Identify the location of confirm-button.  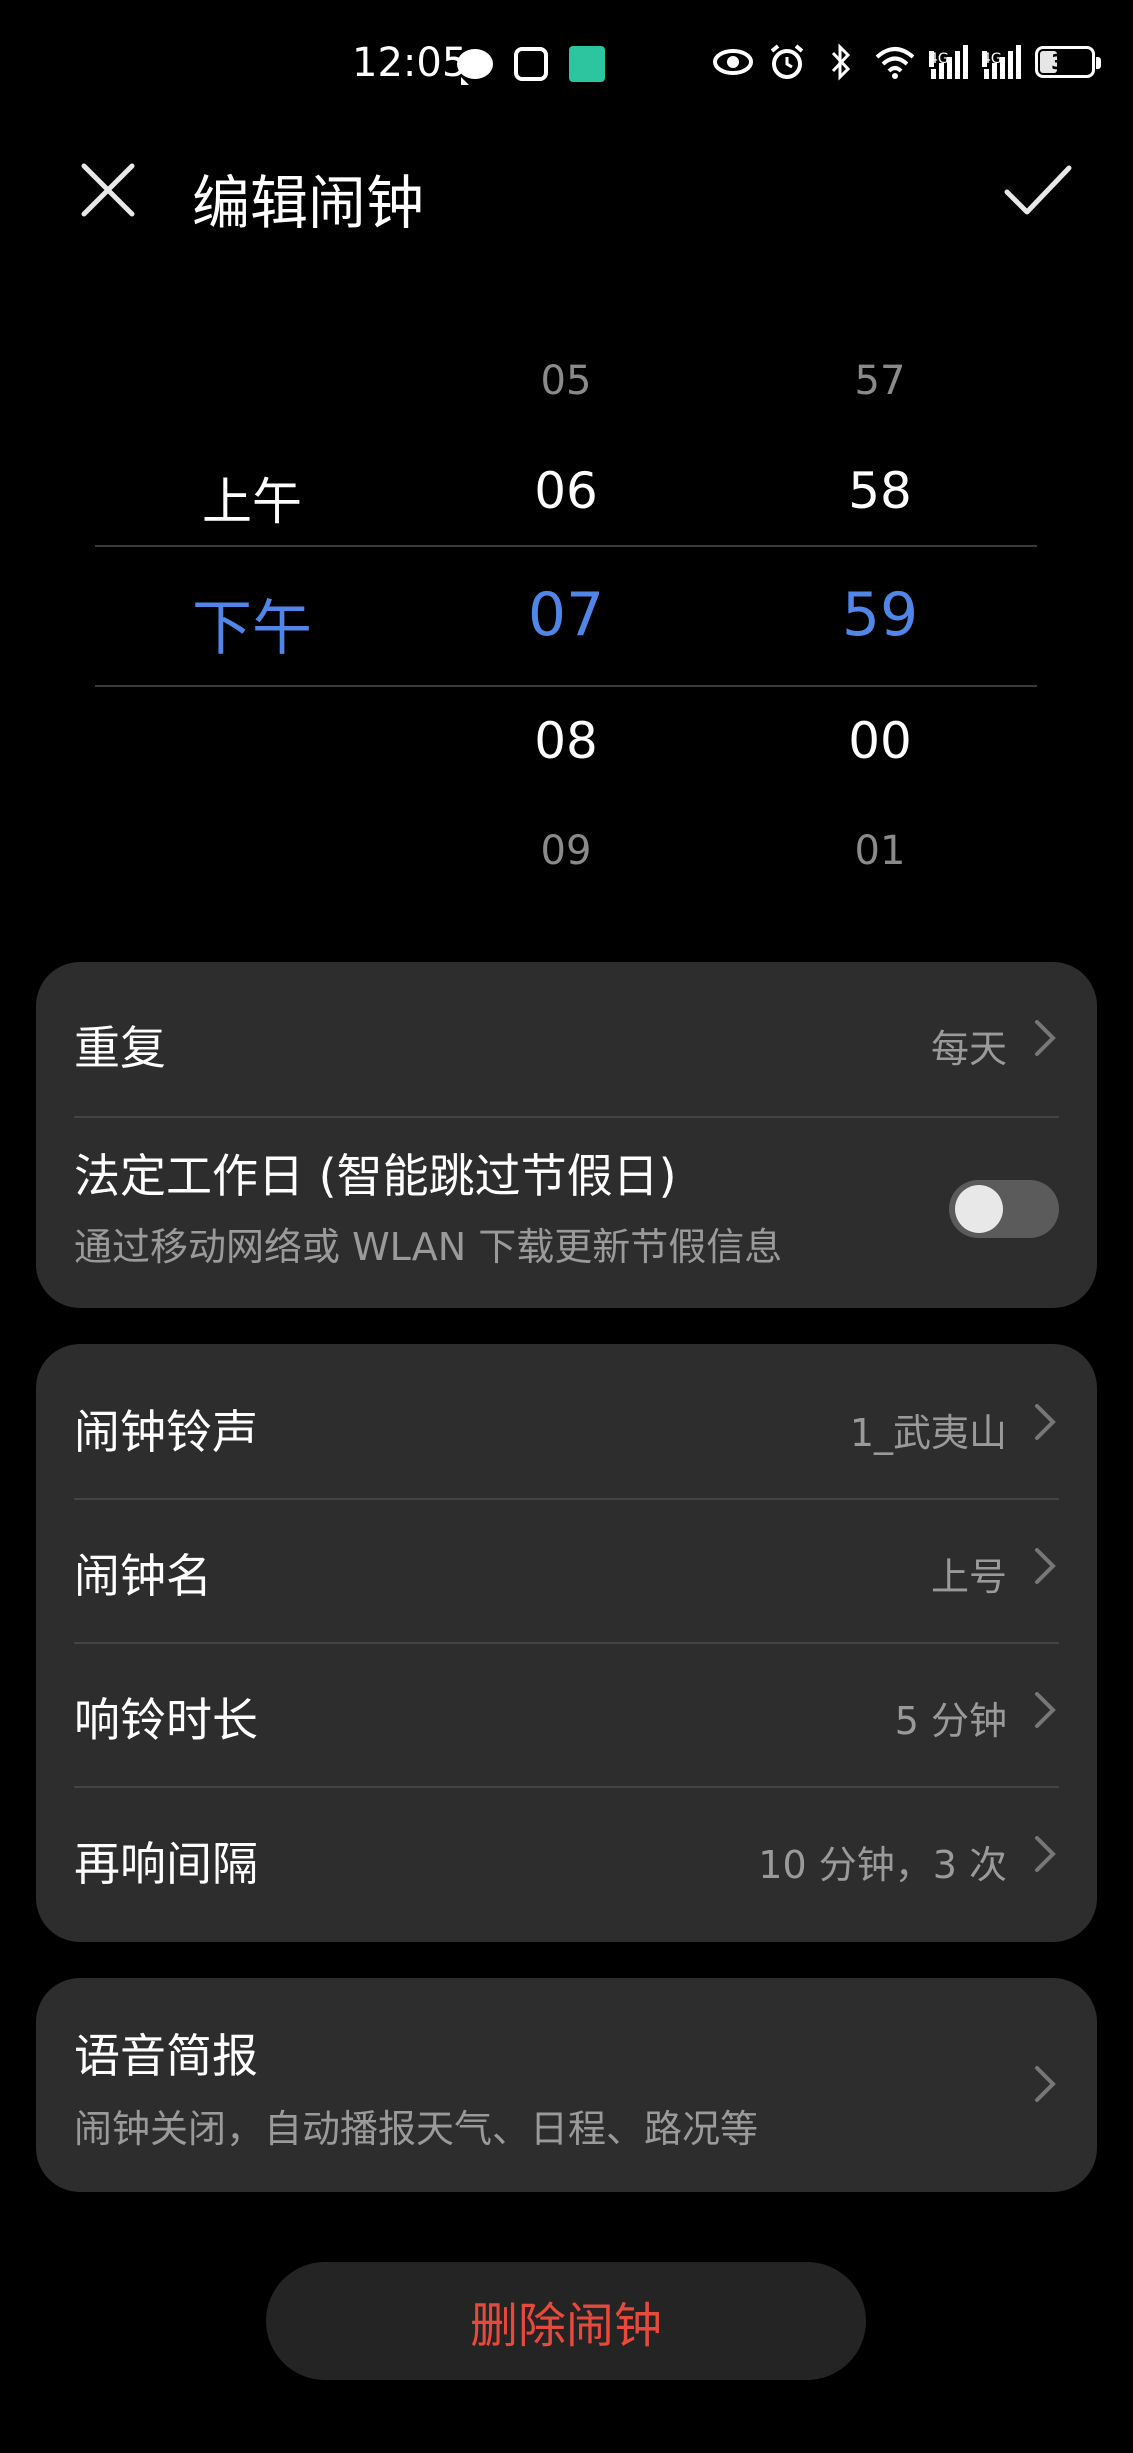
(1038, 190).